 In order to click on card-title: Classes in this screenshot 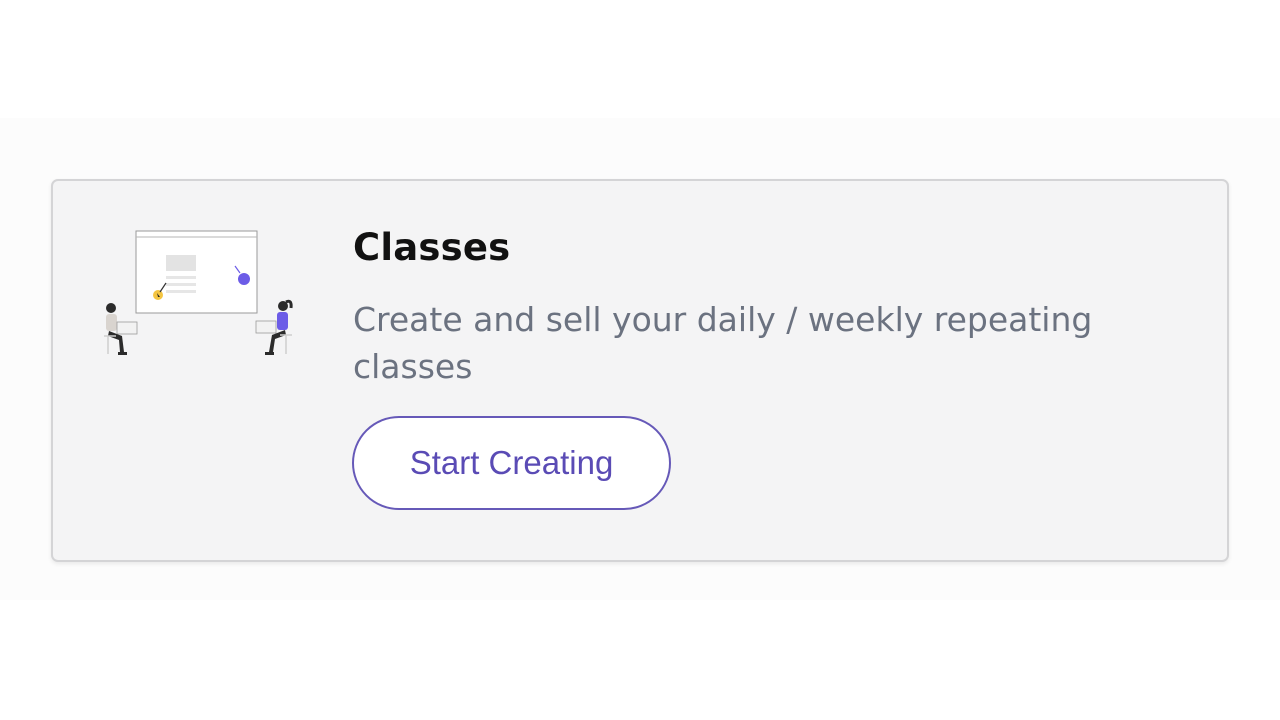, I will do `click(432, 247)`.